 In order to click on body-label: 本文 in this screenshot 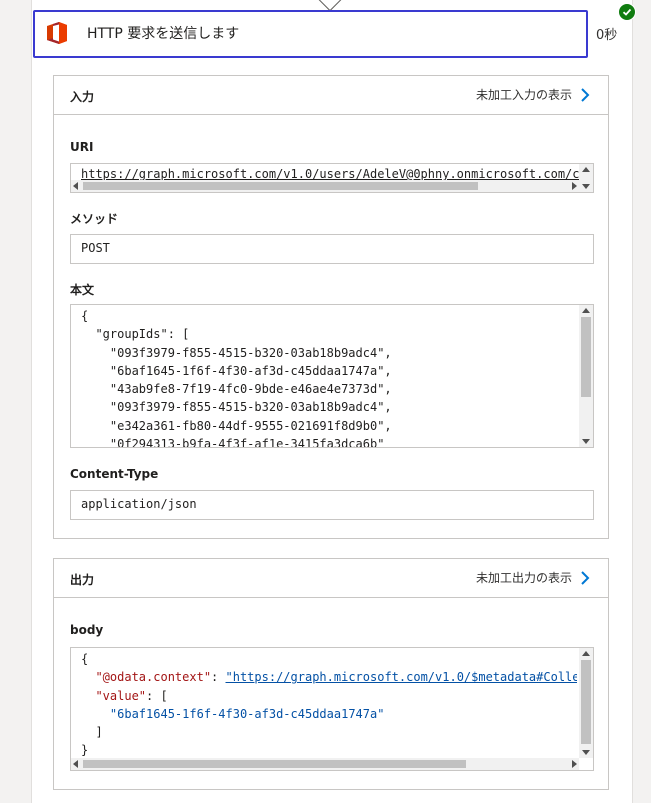, I will do `click(82, 290)`.